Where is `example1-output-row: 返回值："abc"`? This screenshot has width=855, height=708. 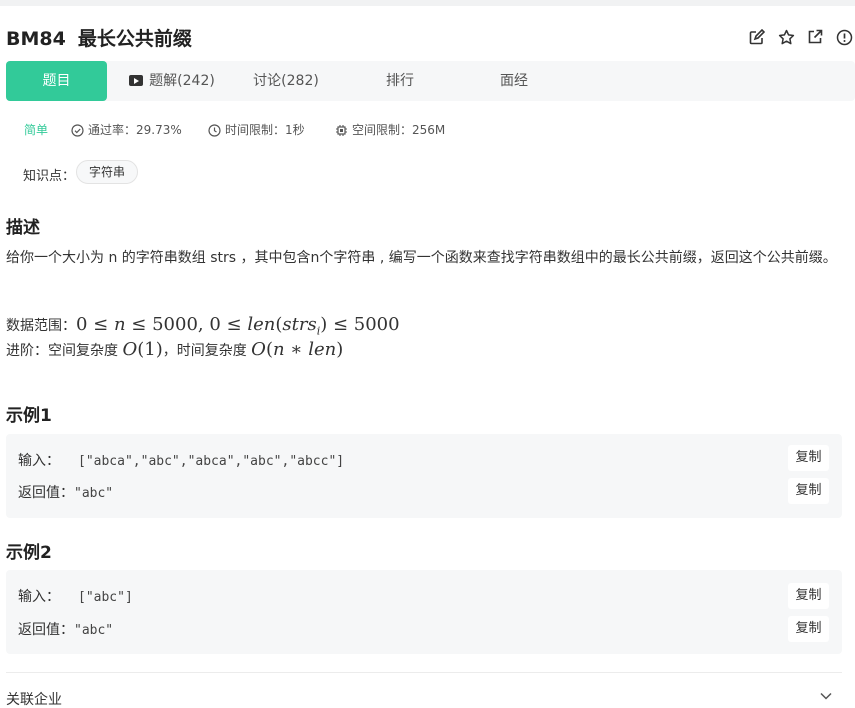
example1-output-row: 返回值："abc" is located at coordinates (65, 492).